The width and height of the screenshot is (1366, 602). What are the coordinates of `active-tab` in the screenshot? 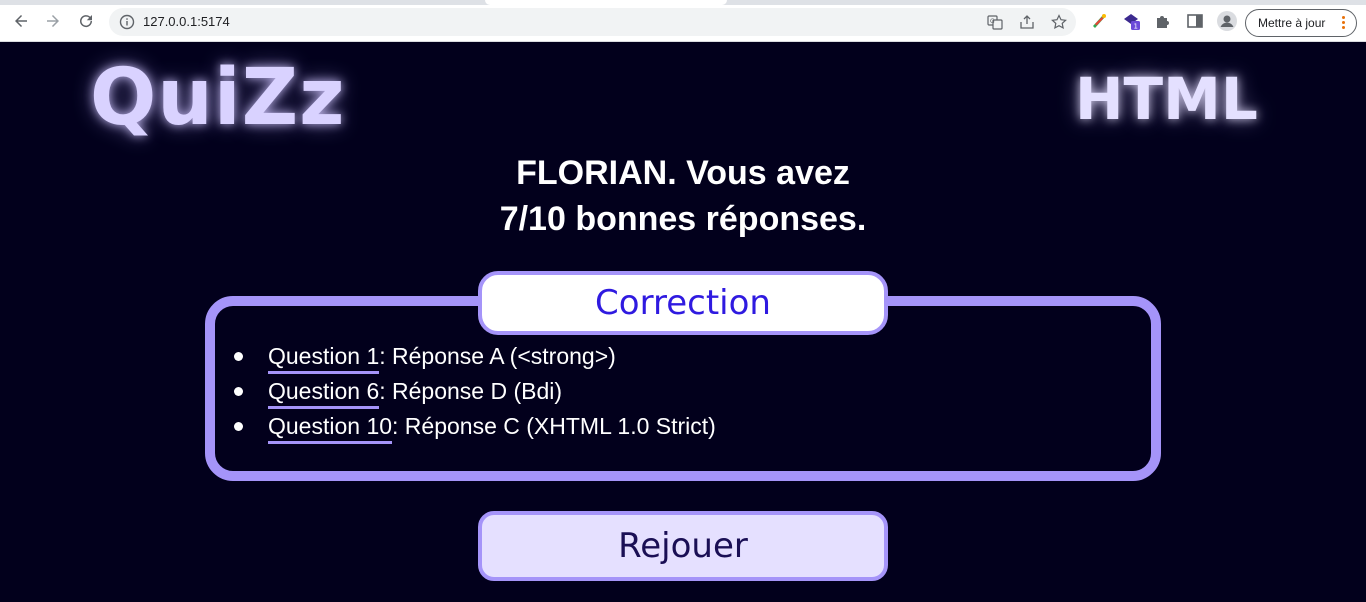 It's located at (606, 2).